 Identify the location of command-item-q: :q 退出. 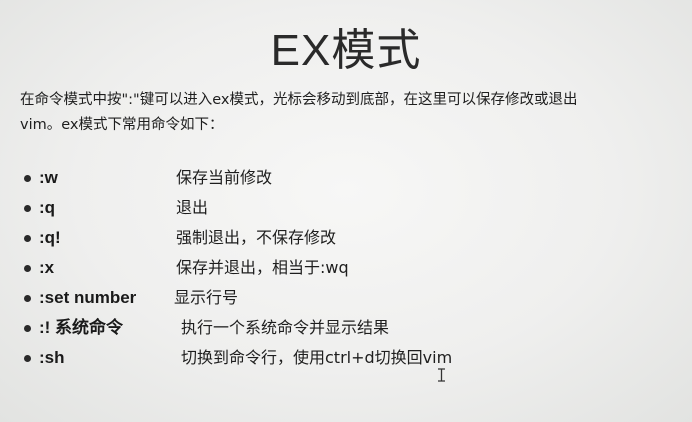
(344, 208).